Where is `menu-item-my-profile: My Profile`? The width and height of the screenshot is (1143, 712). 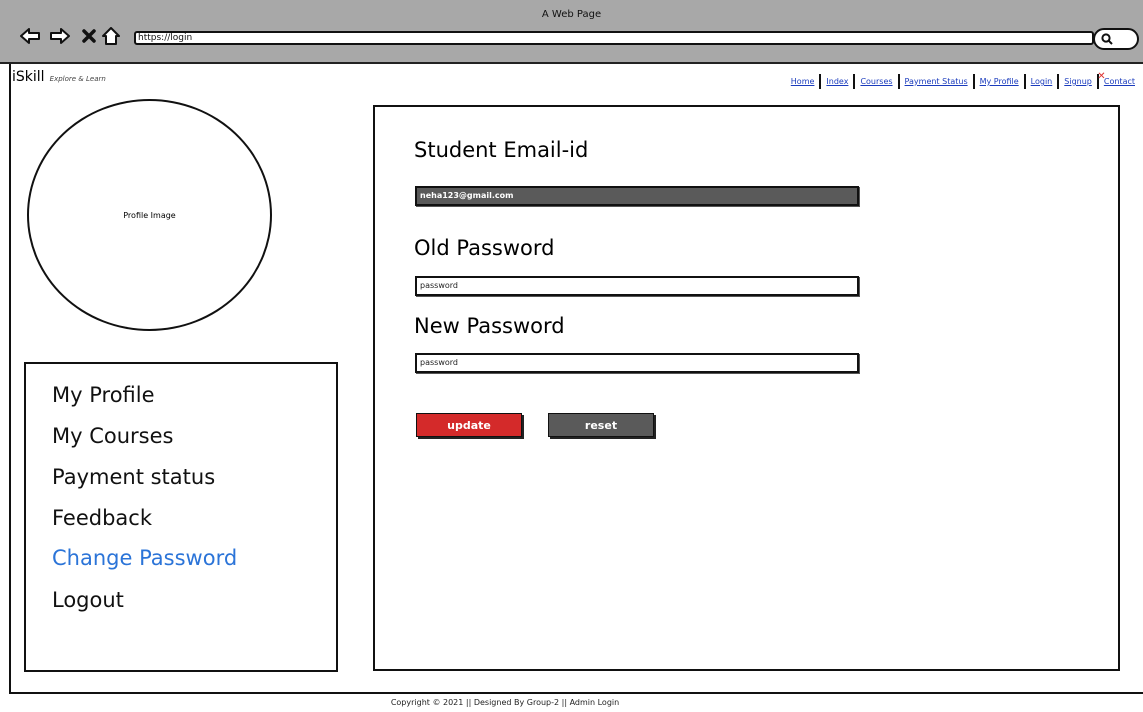
menu-item-my-profile: My Profile is located at coordinates (103, 395).